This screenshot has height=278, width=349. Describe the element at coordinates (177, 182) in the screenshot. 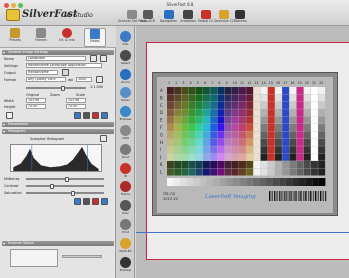

I see `target-gray-step` at that location.